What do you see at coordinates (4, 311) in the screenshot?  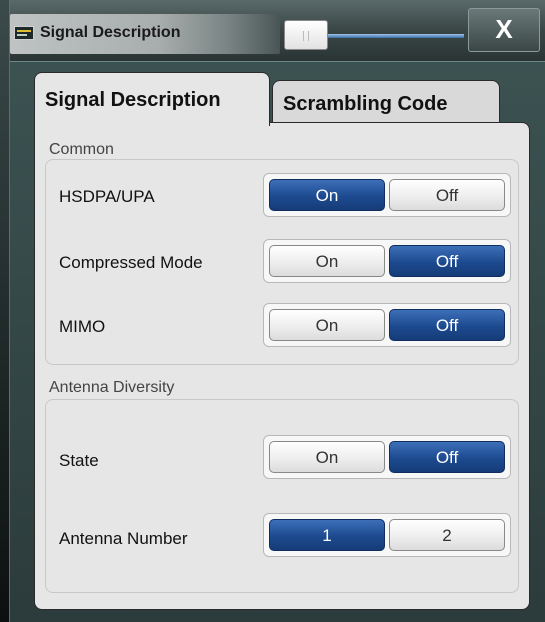 I see `background-strip` at bounding box center [4, 311].